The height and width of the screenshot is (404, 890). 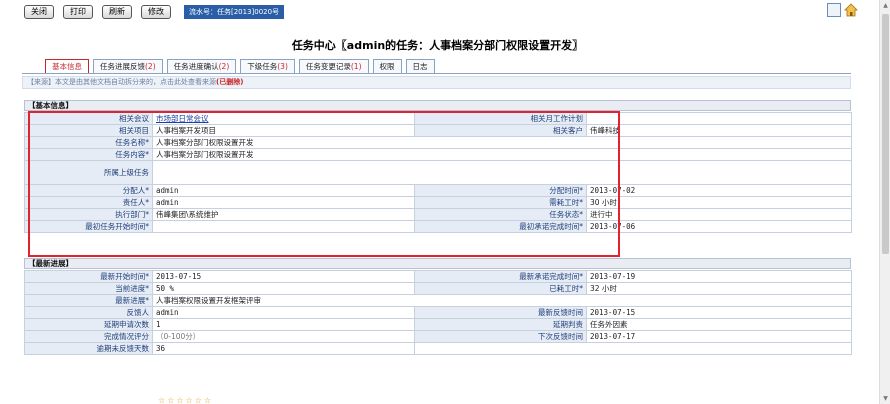 What do you see at coordinates (283, 324) in the screenshot?
I see `delay-count-value: 1` at bounding box center [283, 324].